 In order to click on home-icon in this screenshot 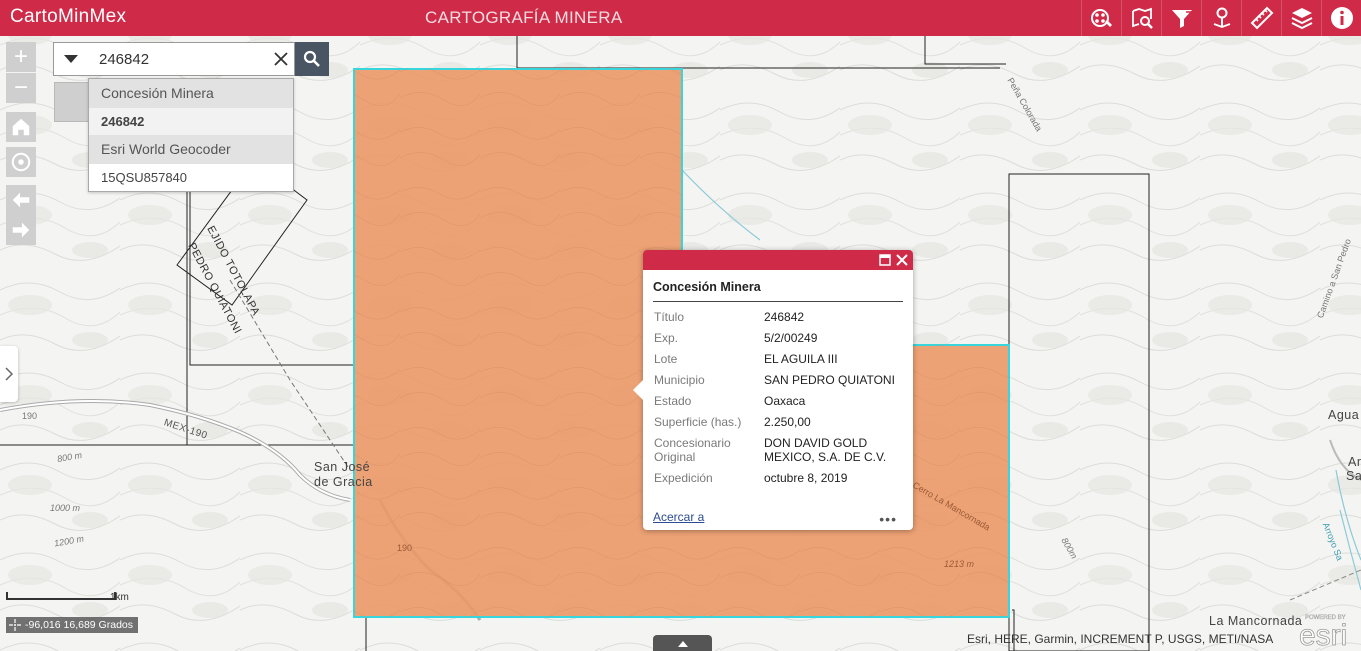, I will do `click(21, 127)`.